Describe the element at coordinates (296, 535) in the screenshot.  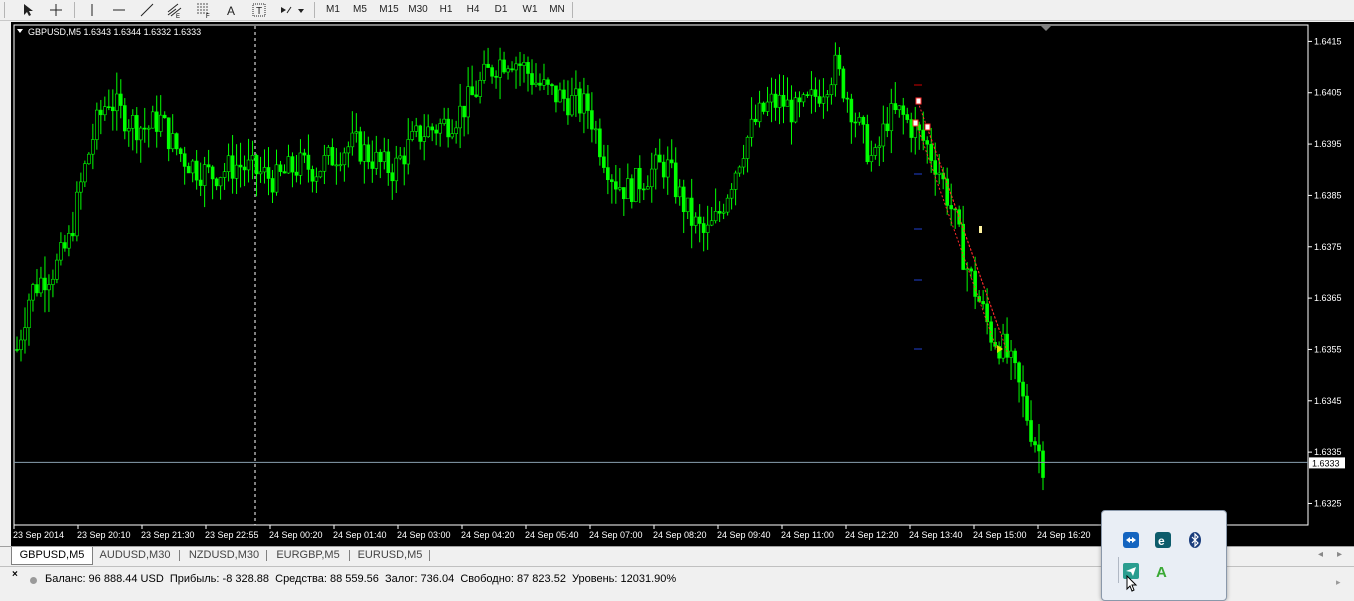
I see `x-tick-label: 24 Sep 00:20` at that location.